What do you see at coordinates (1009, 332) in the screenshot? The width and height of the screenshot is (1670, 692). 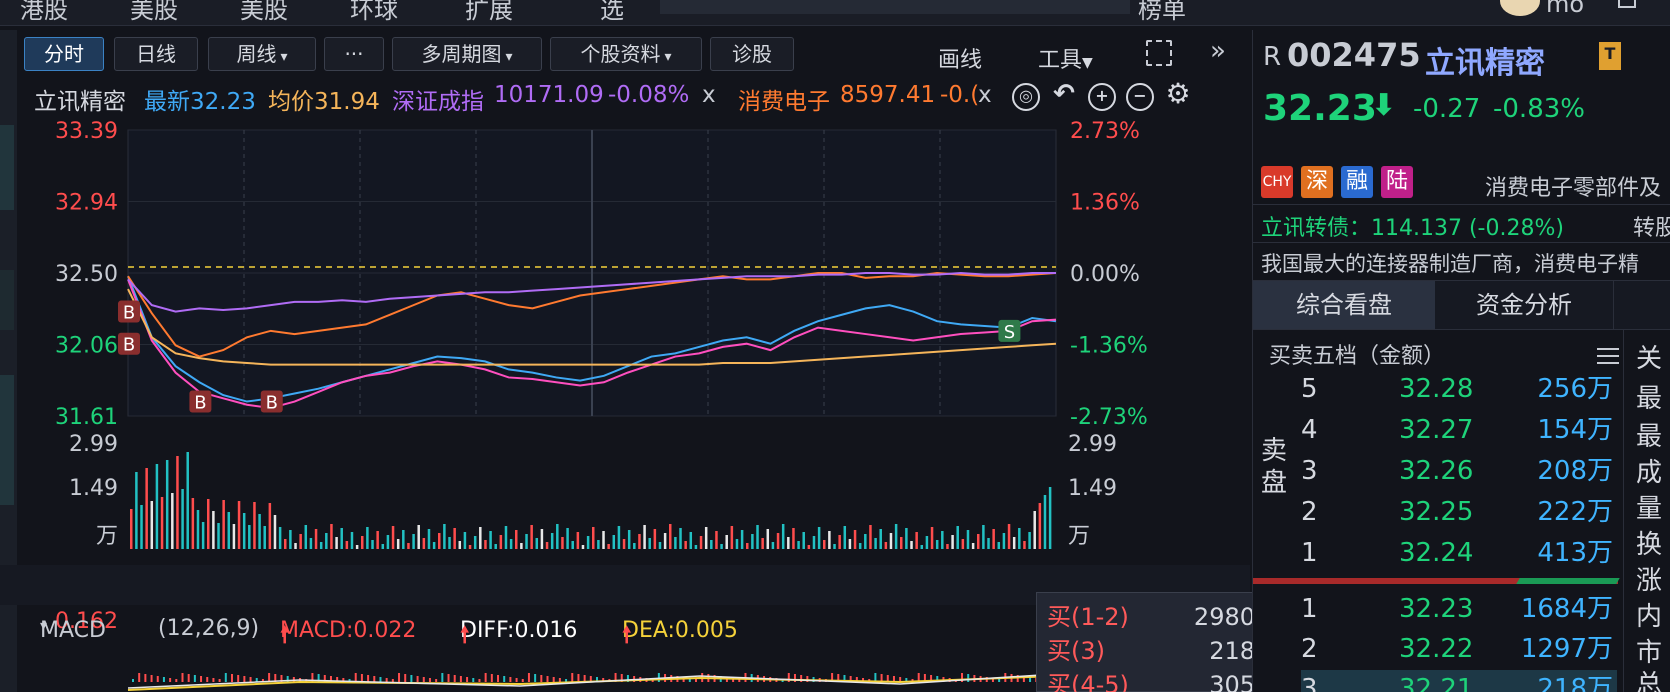 I see `sell-marker-label: S` at bounding box center [1009, 332].